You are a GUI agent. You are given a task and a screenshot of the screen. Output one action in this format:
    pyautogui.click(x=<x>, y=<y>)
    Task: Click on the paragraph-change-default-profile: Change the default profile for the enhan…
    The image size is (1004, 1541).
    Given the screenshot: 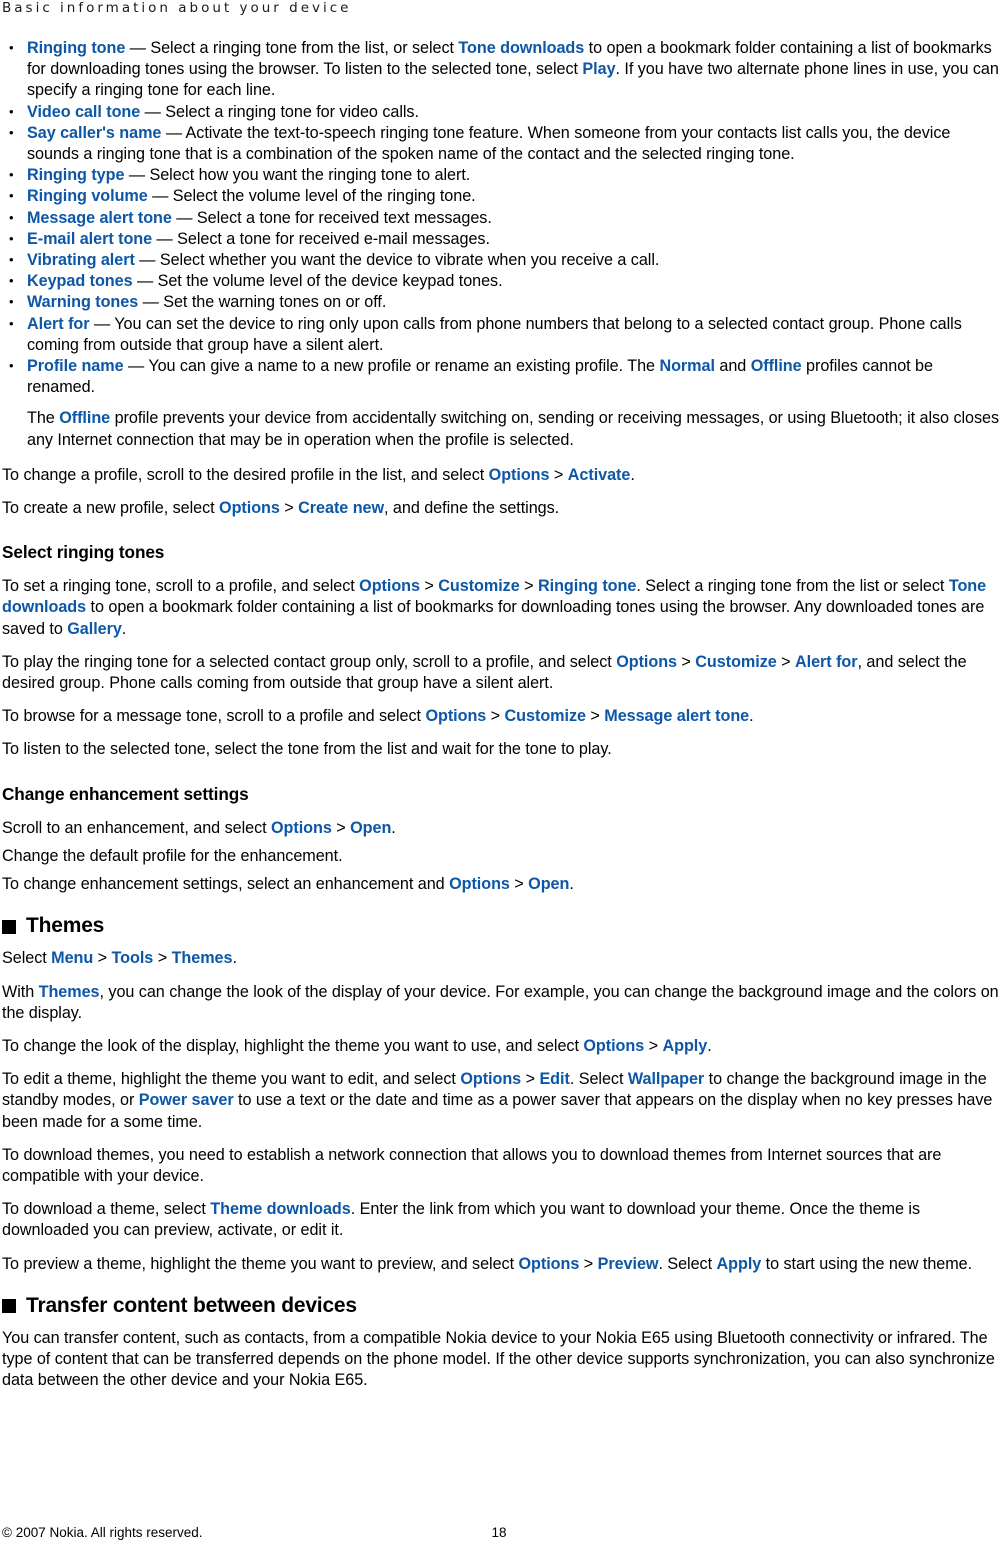 What is the action you would take?
    pyautogui.click(x=172, y=855)
    